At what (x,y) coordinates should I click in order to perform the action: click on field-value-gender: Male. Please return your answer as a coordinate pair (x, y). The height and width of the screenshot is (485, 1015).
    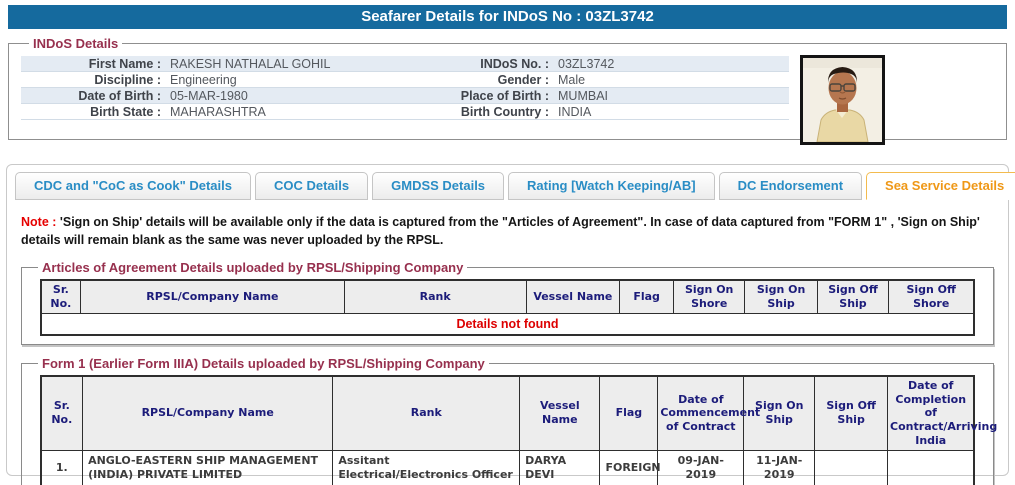
    Looking at the image, I should click on (572, 79).